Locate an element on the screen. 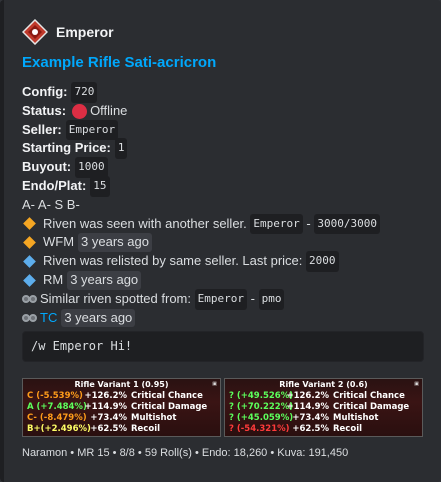  starting-price-line: Starting Price: 1 is located at coordinates (224, 149).